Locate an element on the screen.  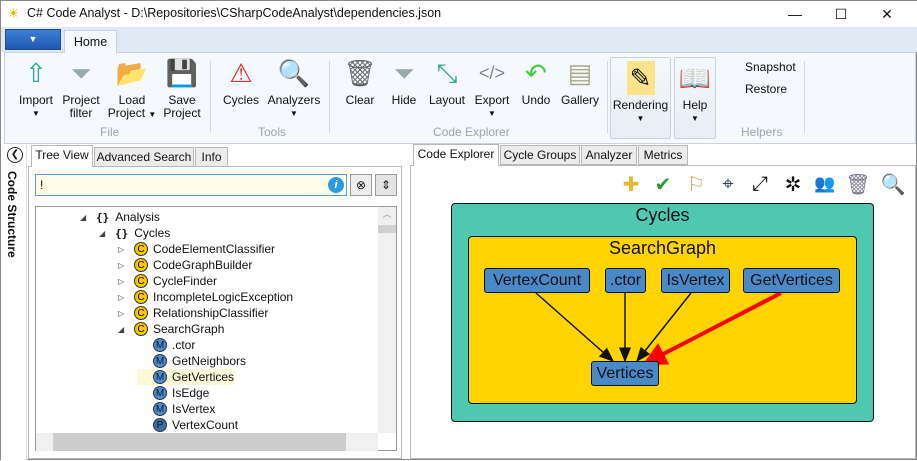
edge-vertexcount-vertices is located at coordinates (575, 327).